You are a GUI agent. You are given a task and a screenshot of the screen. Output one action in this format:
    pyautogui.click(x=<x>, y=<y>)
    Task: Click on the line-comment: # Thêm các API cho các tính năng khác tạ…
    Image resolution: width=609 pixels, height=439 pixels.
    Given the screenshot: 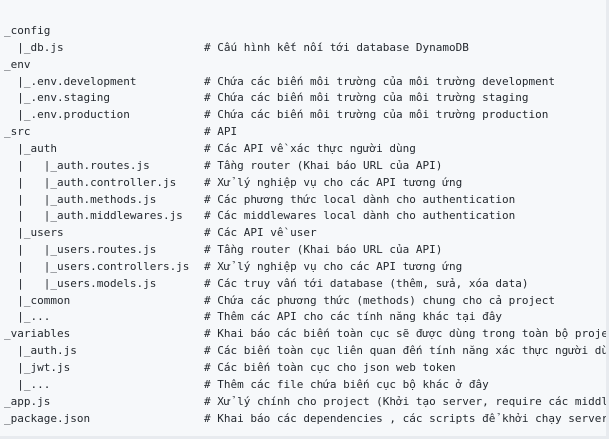 What is the action you would take?
    pyautogui.click(x=353, y=317)
    